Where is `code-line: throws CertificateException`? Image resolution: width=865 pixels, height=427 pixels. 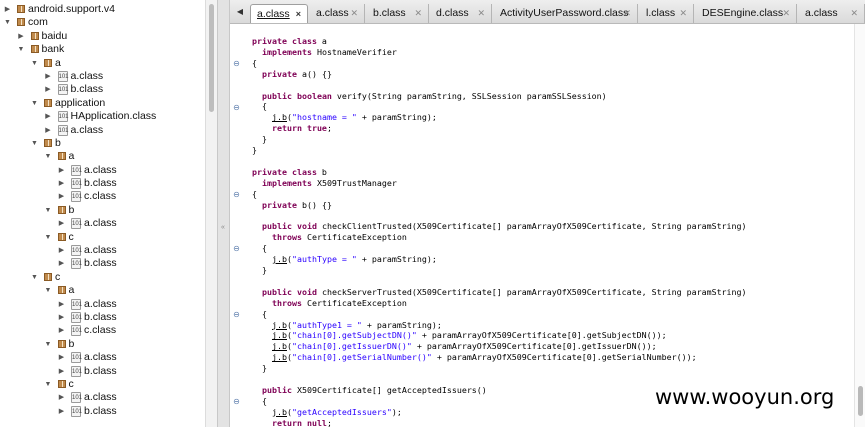
code-line: throws CertificateException is located at coordinates (552, 303).